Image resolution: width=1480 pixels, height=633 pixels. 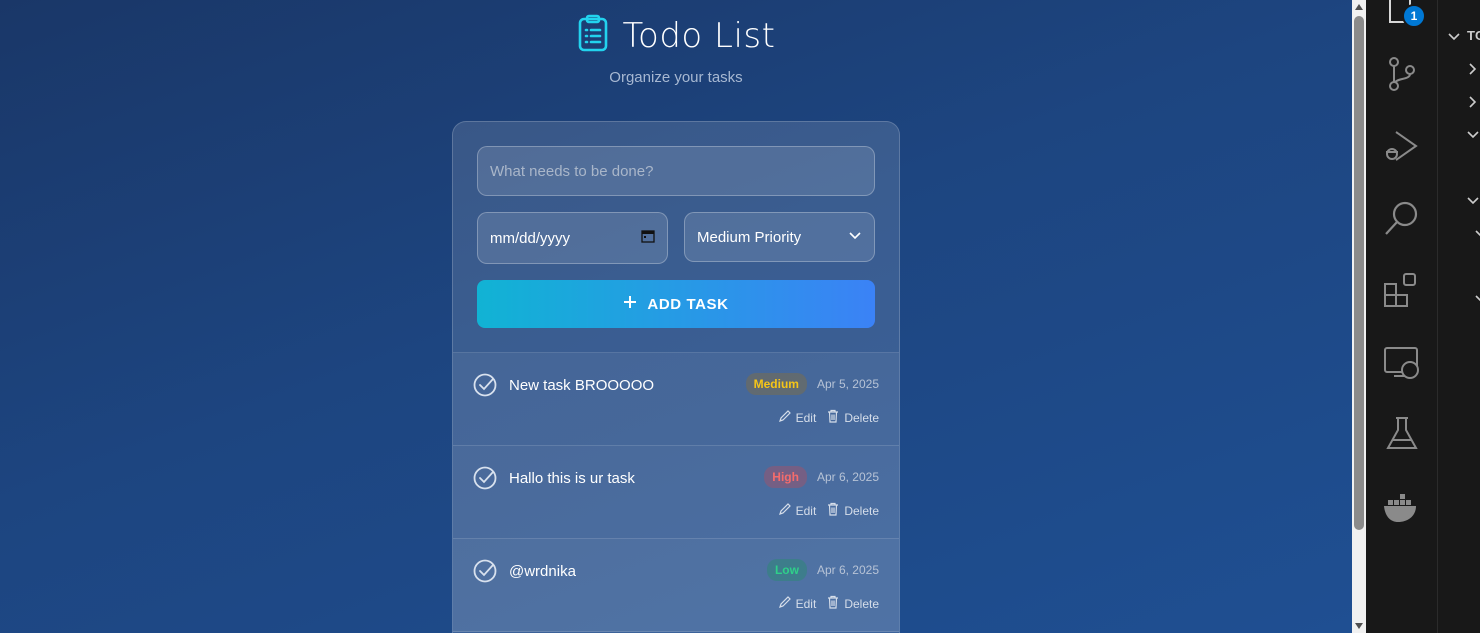 What do you see at coordinates (1459, 316) in the screenshot?
I see `explorer-panel: TC` at bounding box center [1459, 316].